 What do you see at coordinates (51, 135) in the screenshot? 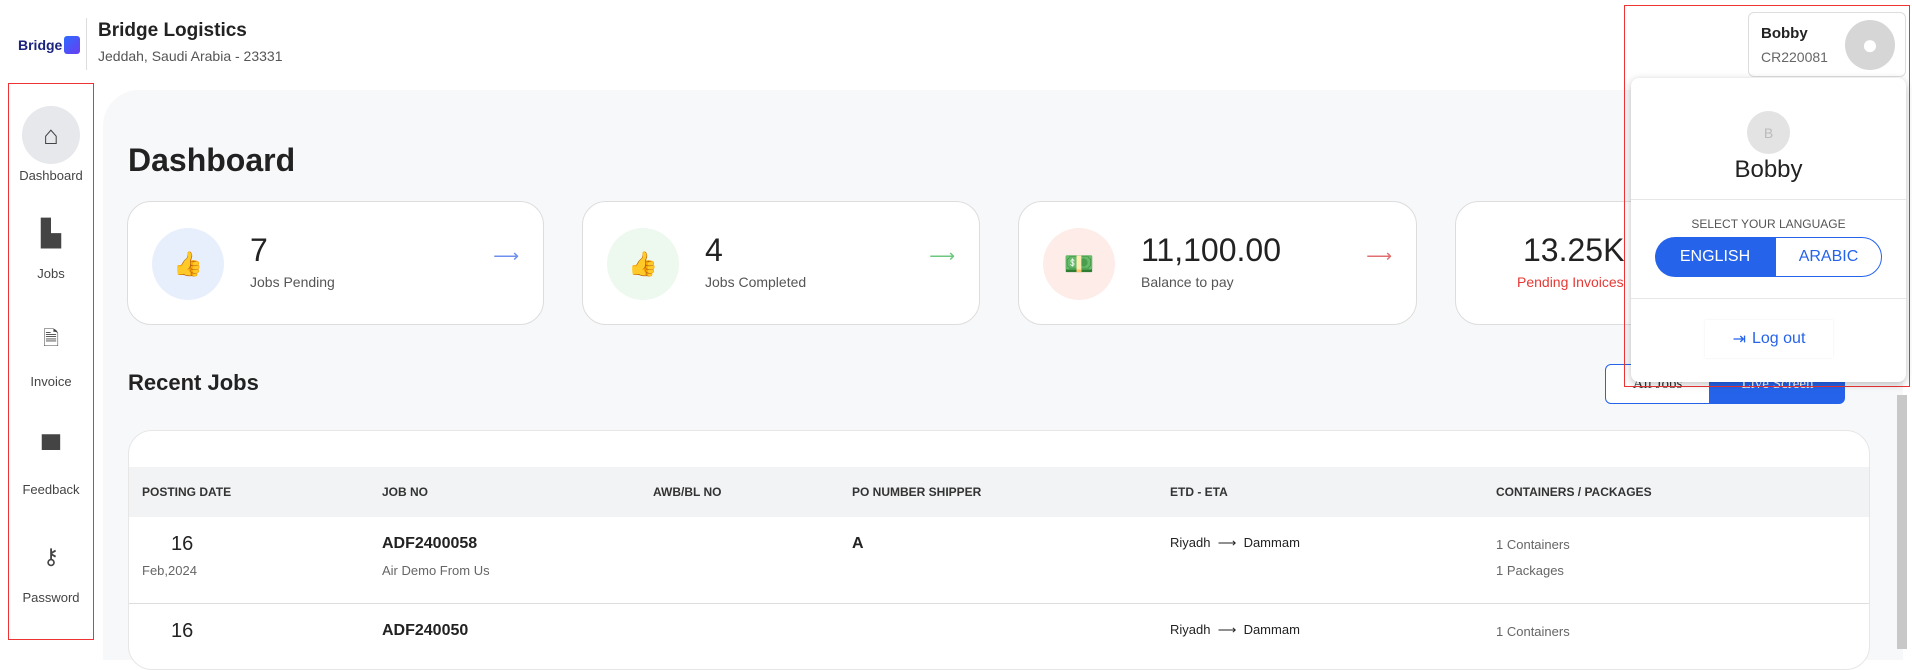
I see `home-icon: ⌂` at bounding box center [51, 135].